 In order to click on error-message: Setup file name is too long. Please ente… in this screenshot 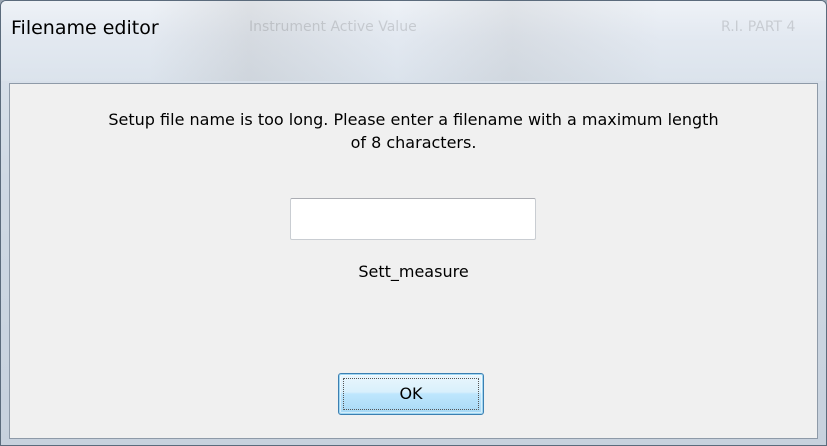, I will do `click(413, 131)`.